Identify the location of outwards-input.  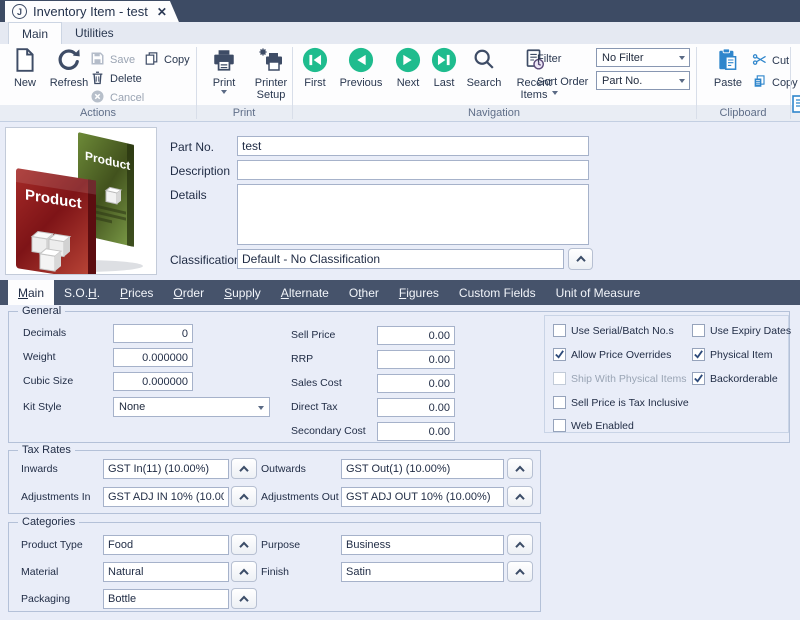
(422, 469).